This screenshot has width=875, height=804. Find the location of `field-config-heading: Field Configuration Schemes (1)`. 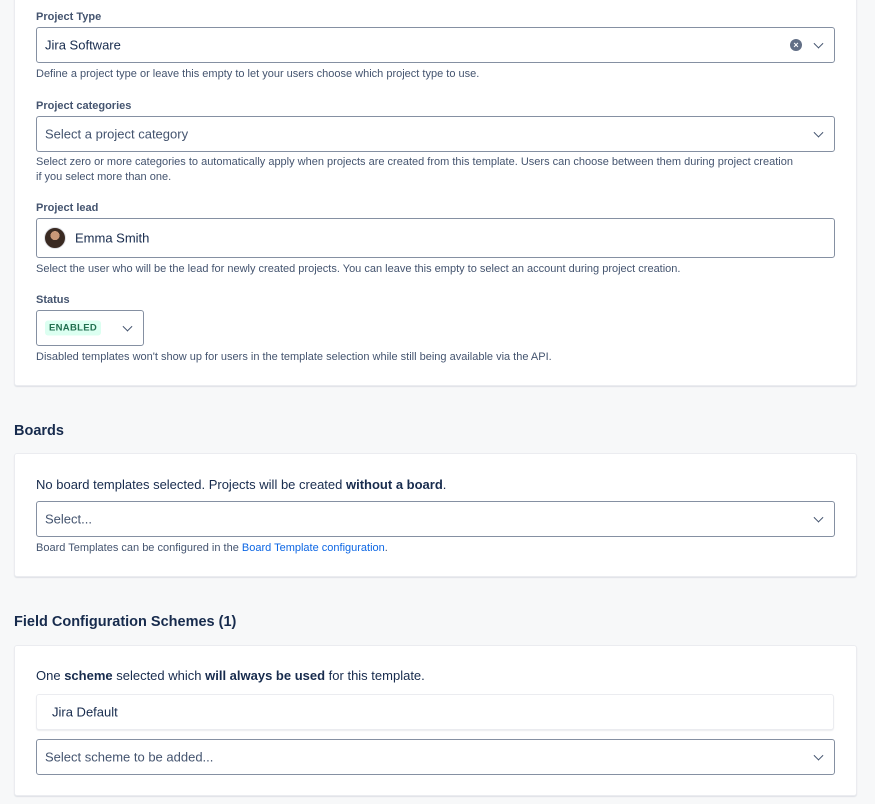

field-config-heading: Field Configuration Schemes (1) is located at coordinates (125, 622).